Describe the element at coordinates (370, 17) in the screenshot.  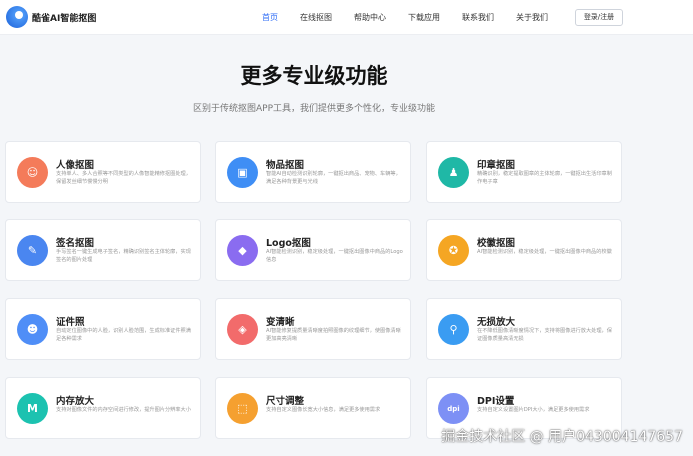
I see `nav-item-help: 帮助中心` at that location.